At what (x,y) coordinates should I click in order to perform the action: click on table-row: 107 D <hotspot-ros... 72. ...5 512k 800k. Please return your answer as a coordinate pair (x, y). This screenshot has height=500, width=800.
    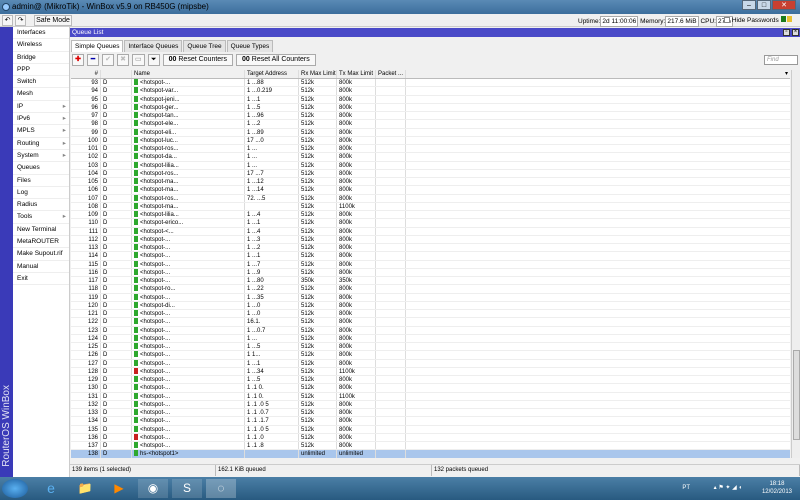
    Looking at the image, I should click on (430, 198).